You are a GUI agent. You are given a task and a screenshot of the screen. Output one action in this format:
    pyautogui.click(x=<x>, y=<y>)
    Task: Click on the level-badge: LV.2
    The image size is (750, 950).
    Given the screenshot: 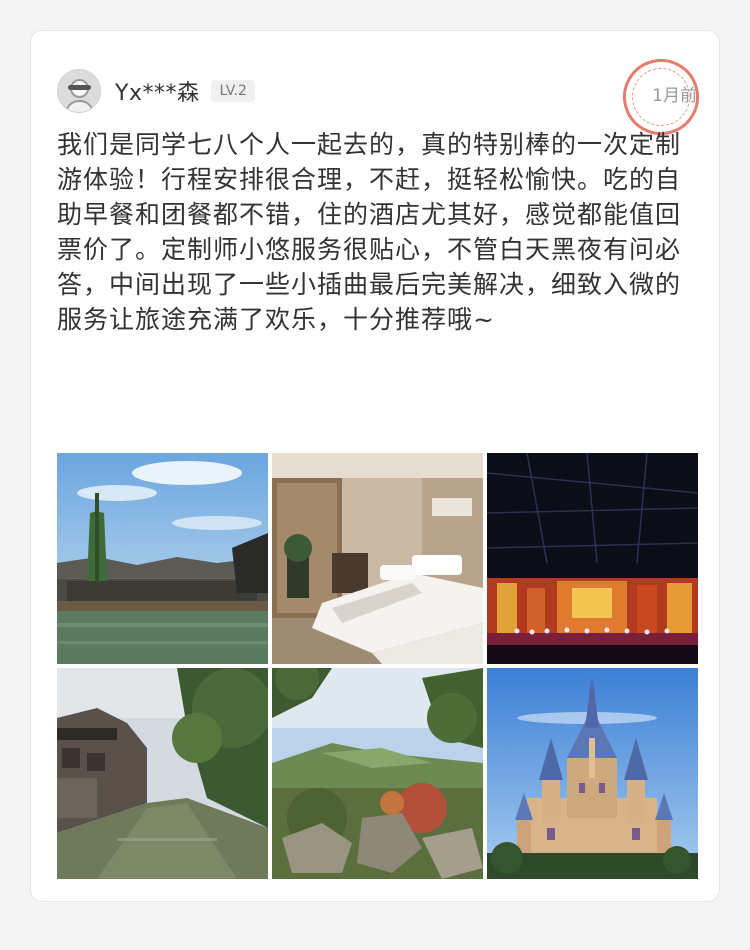 What is the action you would take?
    pyautogui.click(x=233, y=91)
    